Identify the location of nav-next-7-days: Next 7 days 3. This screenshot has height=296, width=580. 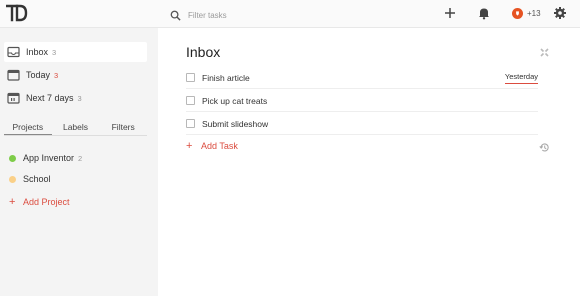
(75, 98).